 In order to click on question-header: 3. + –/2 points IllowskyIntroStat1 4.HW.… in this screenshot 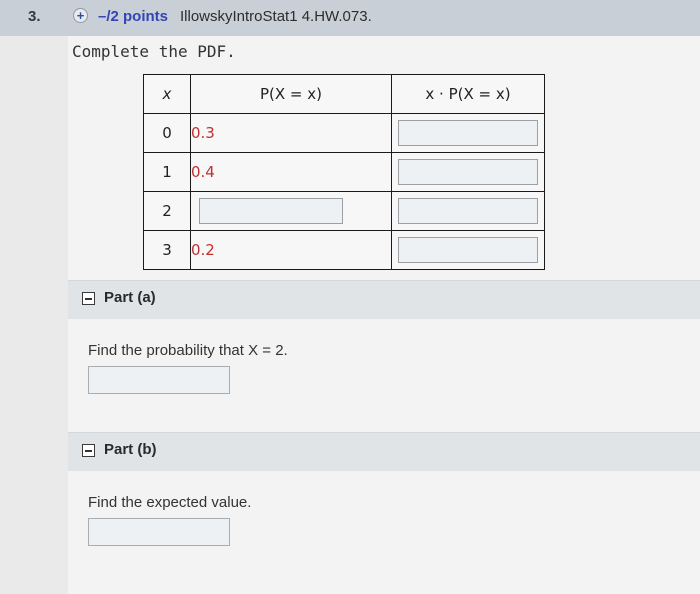, I will do `click(350, 18)`.